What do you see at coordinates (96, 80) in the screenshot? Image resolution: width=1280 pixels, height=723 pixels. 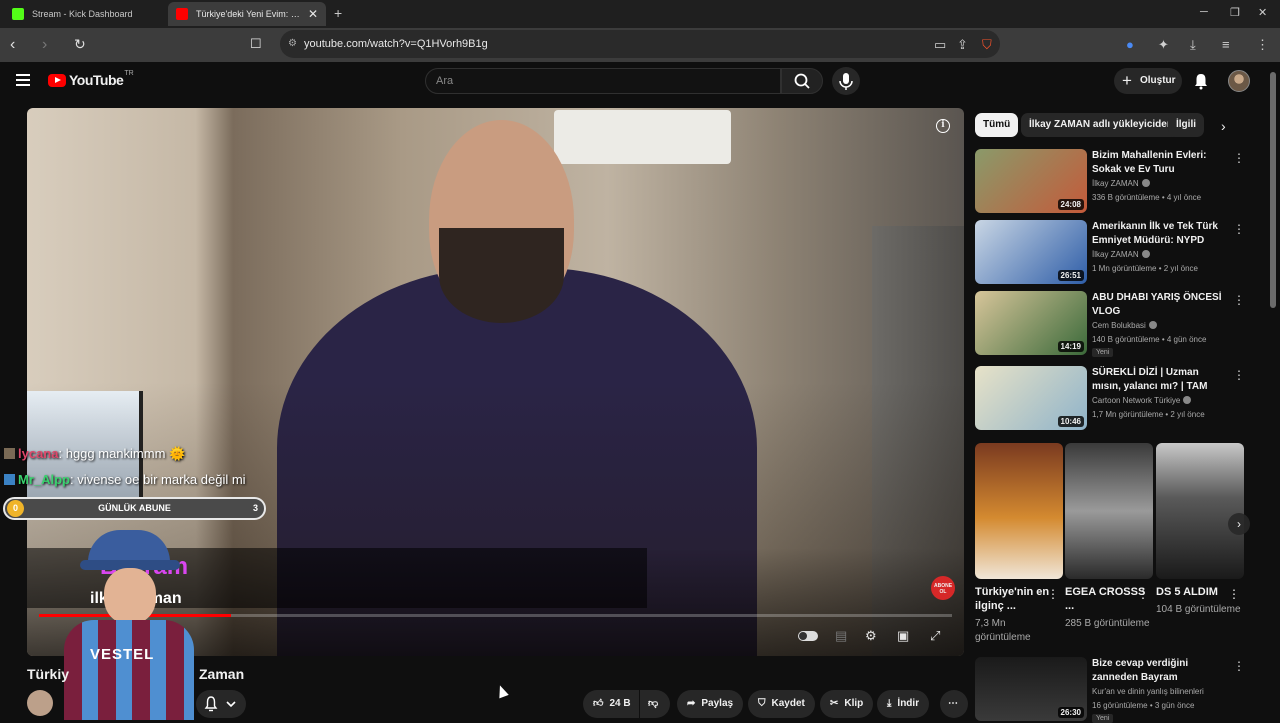 I see `logo-wordmark: YouTube` at bounding box center [96, 80].